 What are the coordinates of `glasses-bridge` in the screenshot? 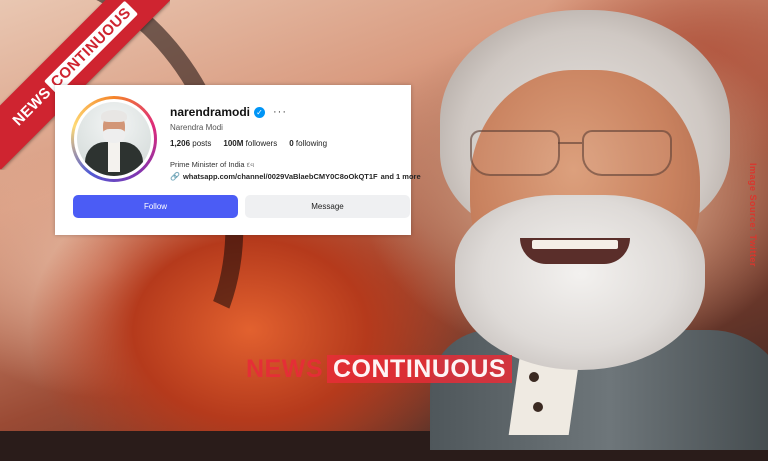 It's located at (570, 143).